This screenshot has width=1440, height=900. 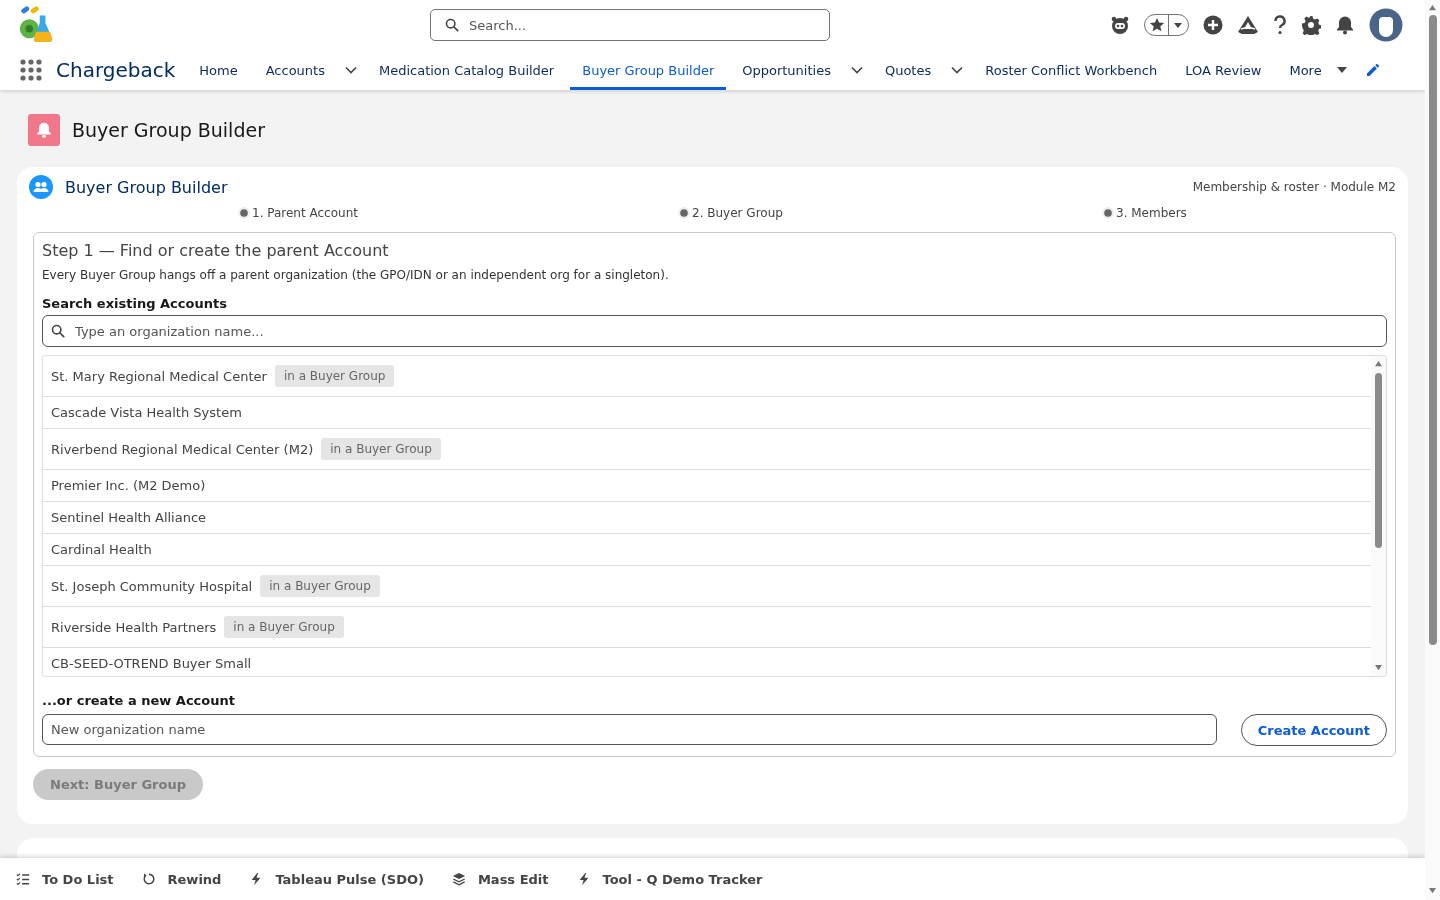 What do you see at coordinates (1157, 25) in the screenshot?
I see `star-icon` at bounding box center [1157, 25].